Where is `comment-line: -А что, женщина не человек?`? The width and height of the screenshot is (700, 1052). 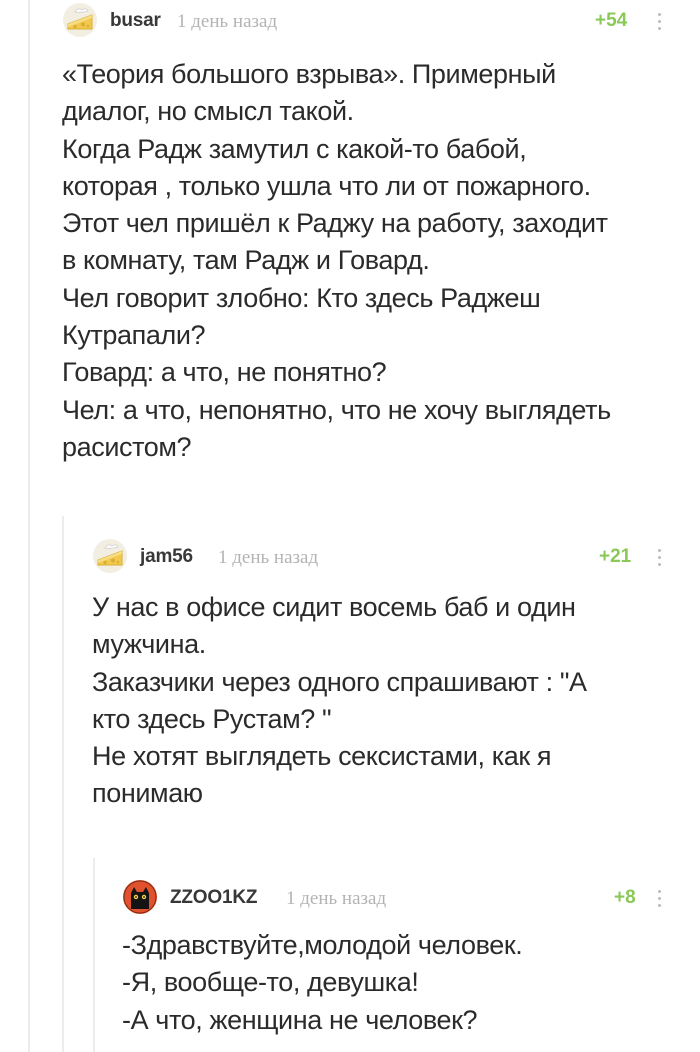 comment-line: -А что, женщина не человек? is located at coordinates (300, 1019).